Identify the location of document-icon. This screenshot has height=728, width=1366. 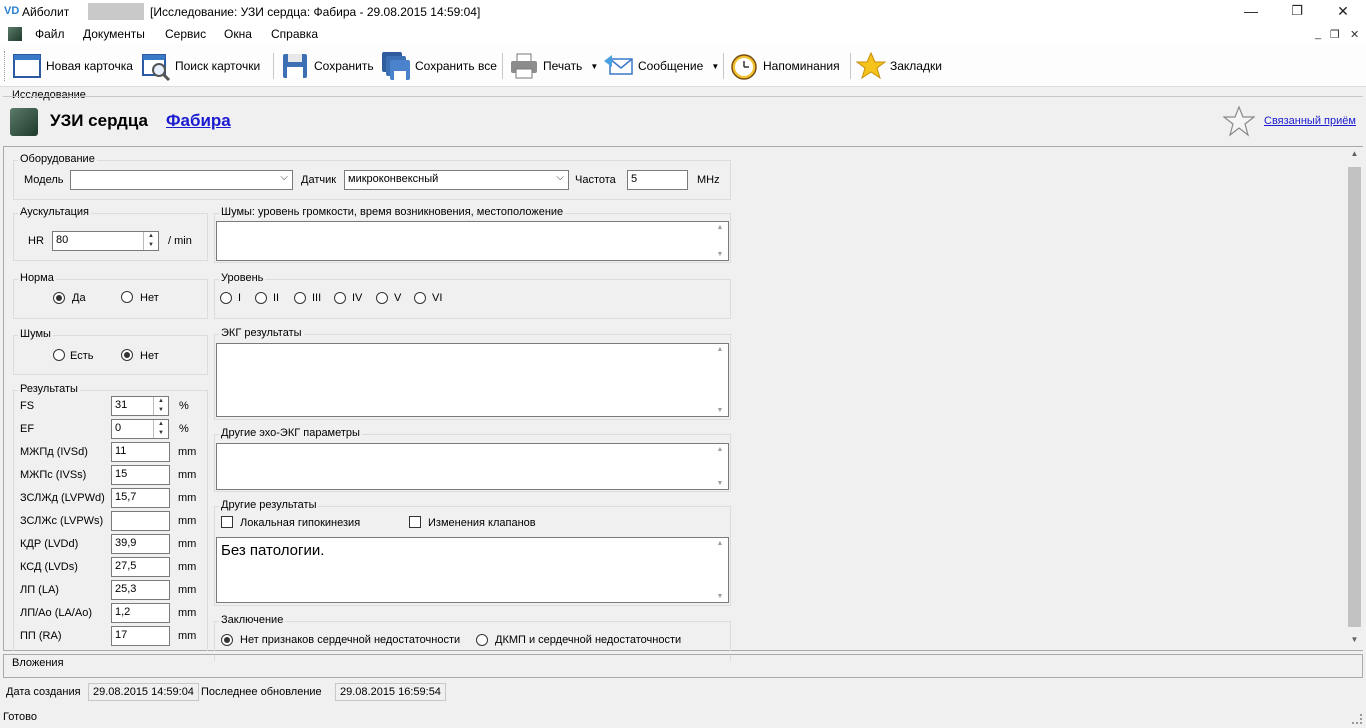
(15, 34).